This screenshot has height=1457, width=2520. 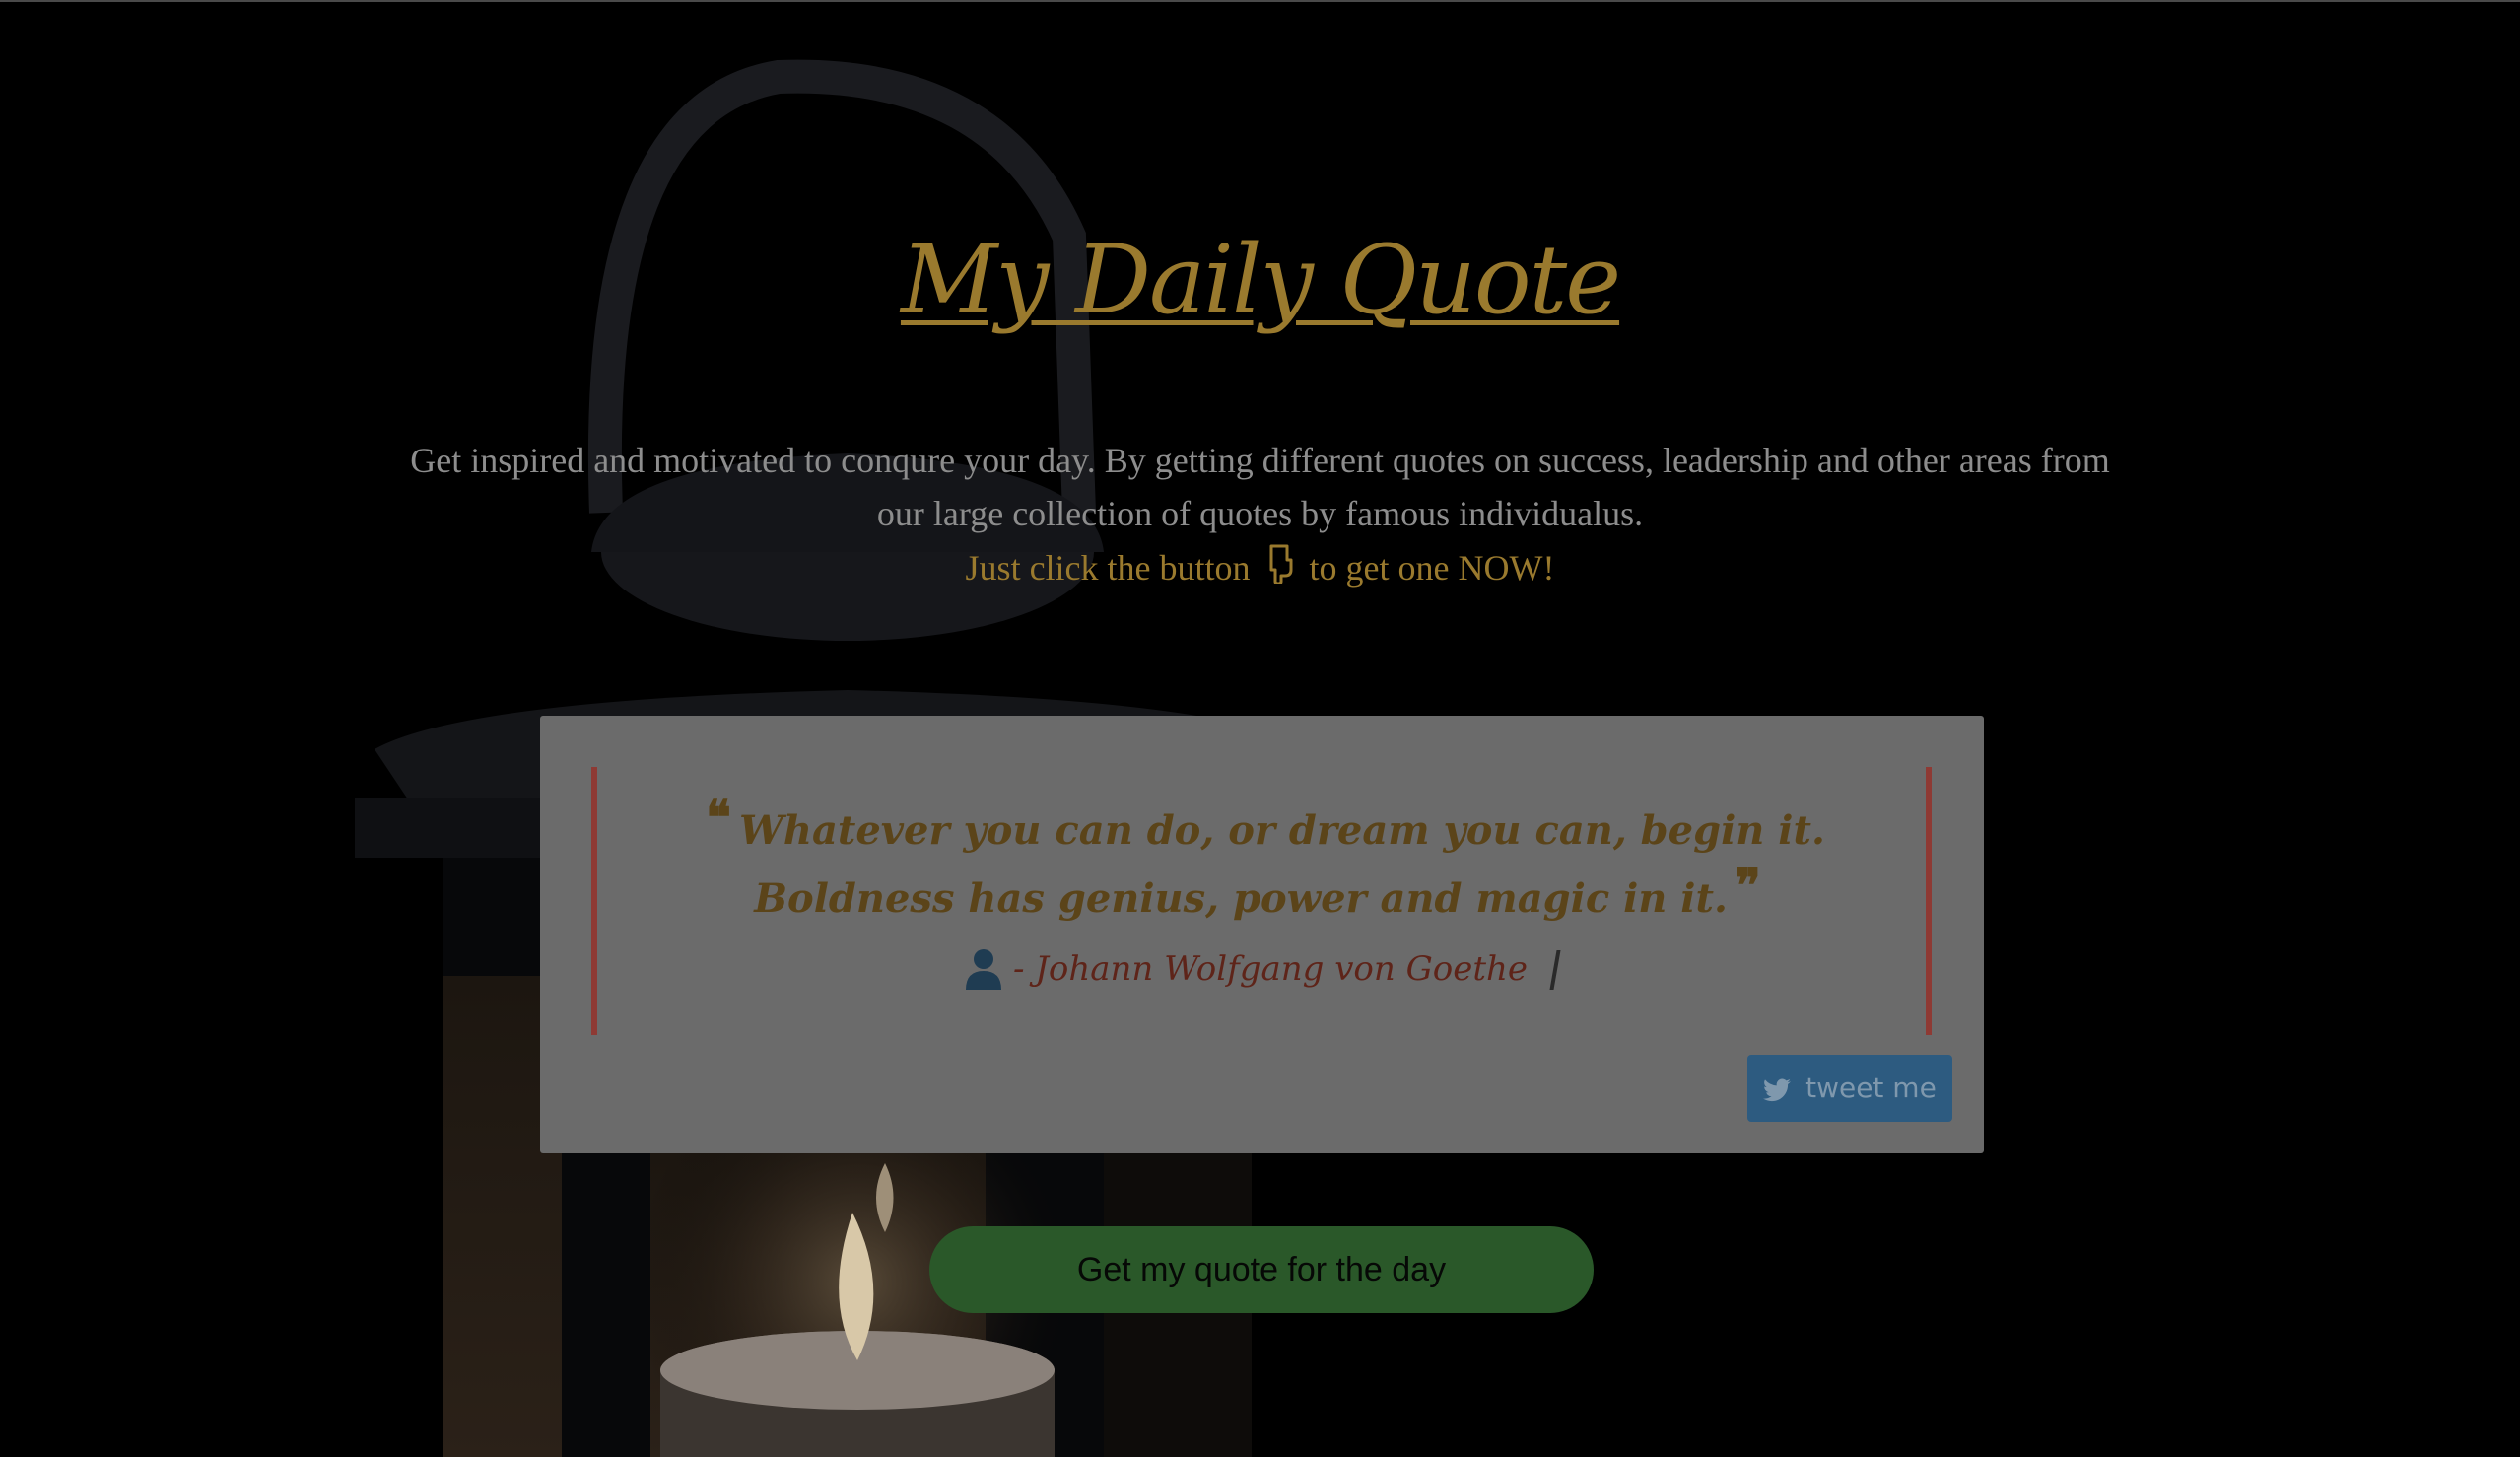 I want to click on tweet-button-label: tweet me, so click(x=1871, y=1088).